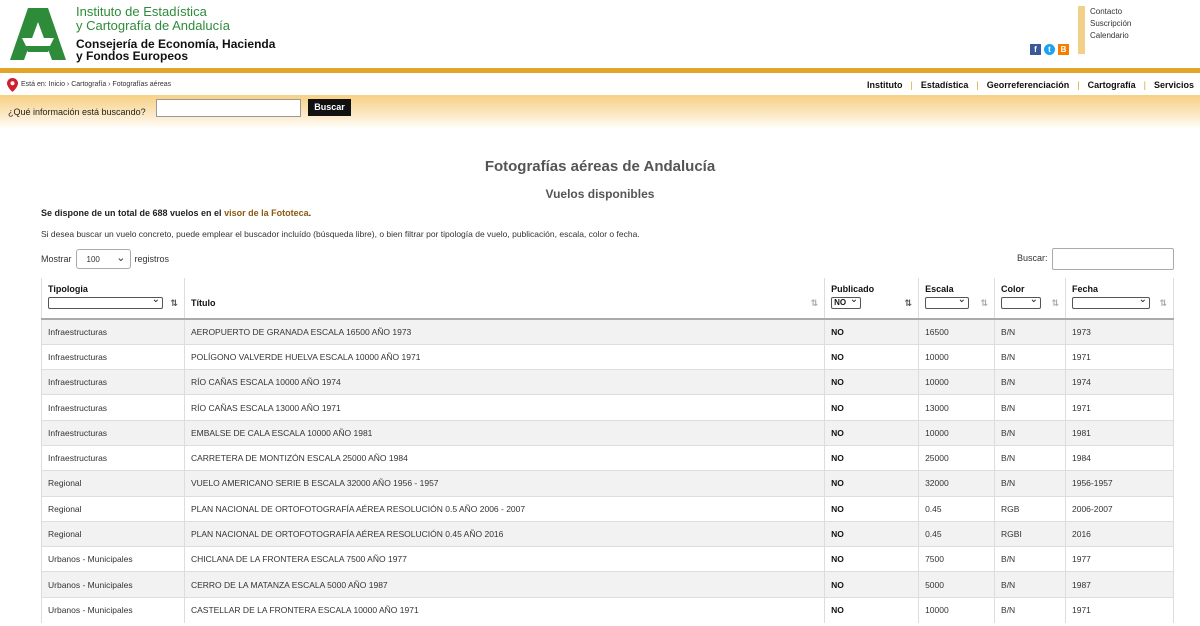 This screenshot has height=626, width=1200. Describe the element at coordinates (871, 299) in the screenshot. I see `column-header-publicado: Publicado NO ⇅` at that location.